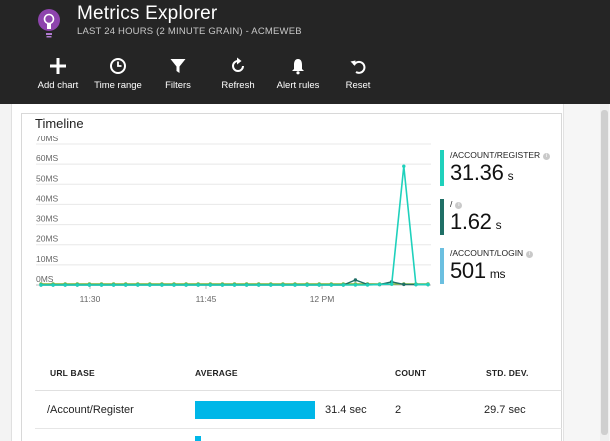  What do you see at coordinates (118, 85) in the screenshot?
I see `time-range-label: Time range` at bounding box center [118, 85].